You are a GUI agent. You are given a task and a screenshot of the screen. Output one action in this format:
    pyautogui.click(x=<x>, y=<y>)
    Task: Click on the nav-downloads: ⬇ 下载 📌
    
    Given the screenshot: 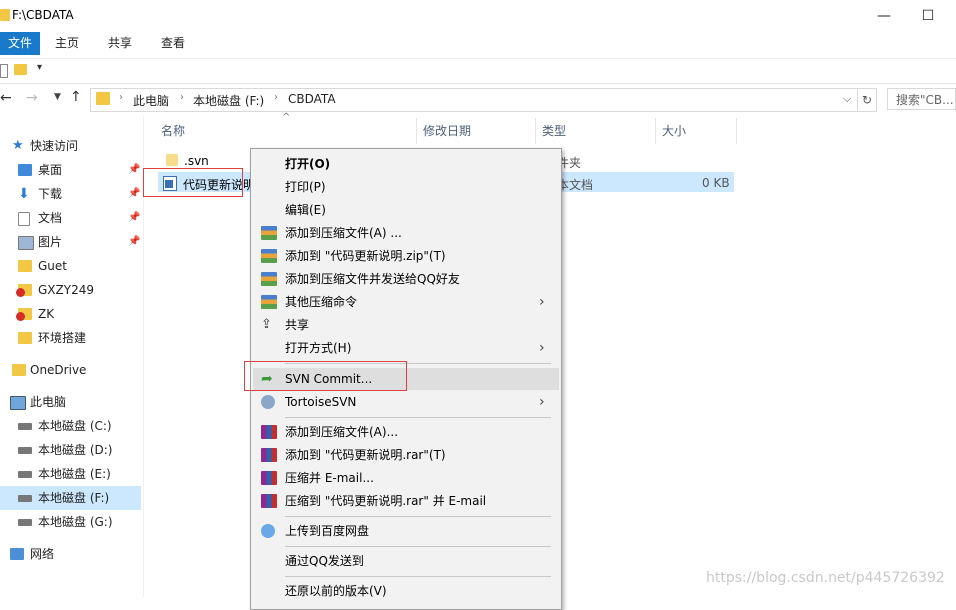 What is the action you would take?
    pyautogui.click(x=70, y=194)
    